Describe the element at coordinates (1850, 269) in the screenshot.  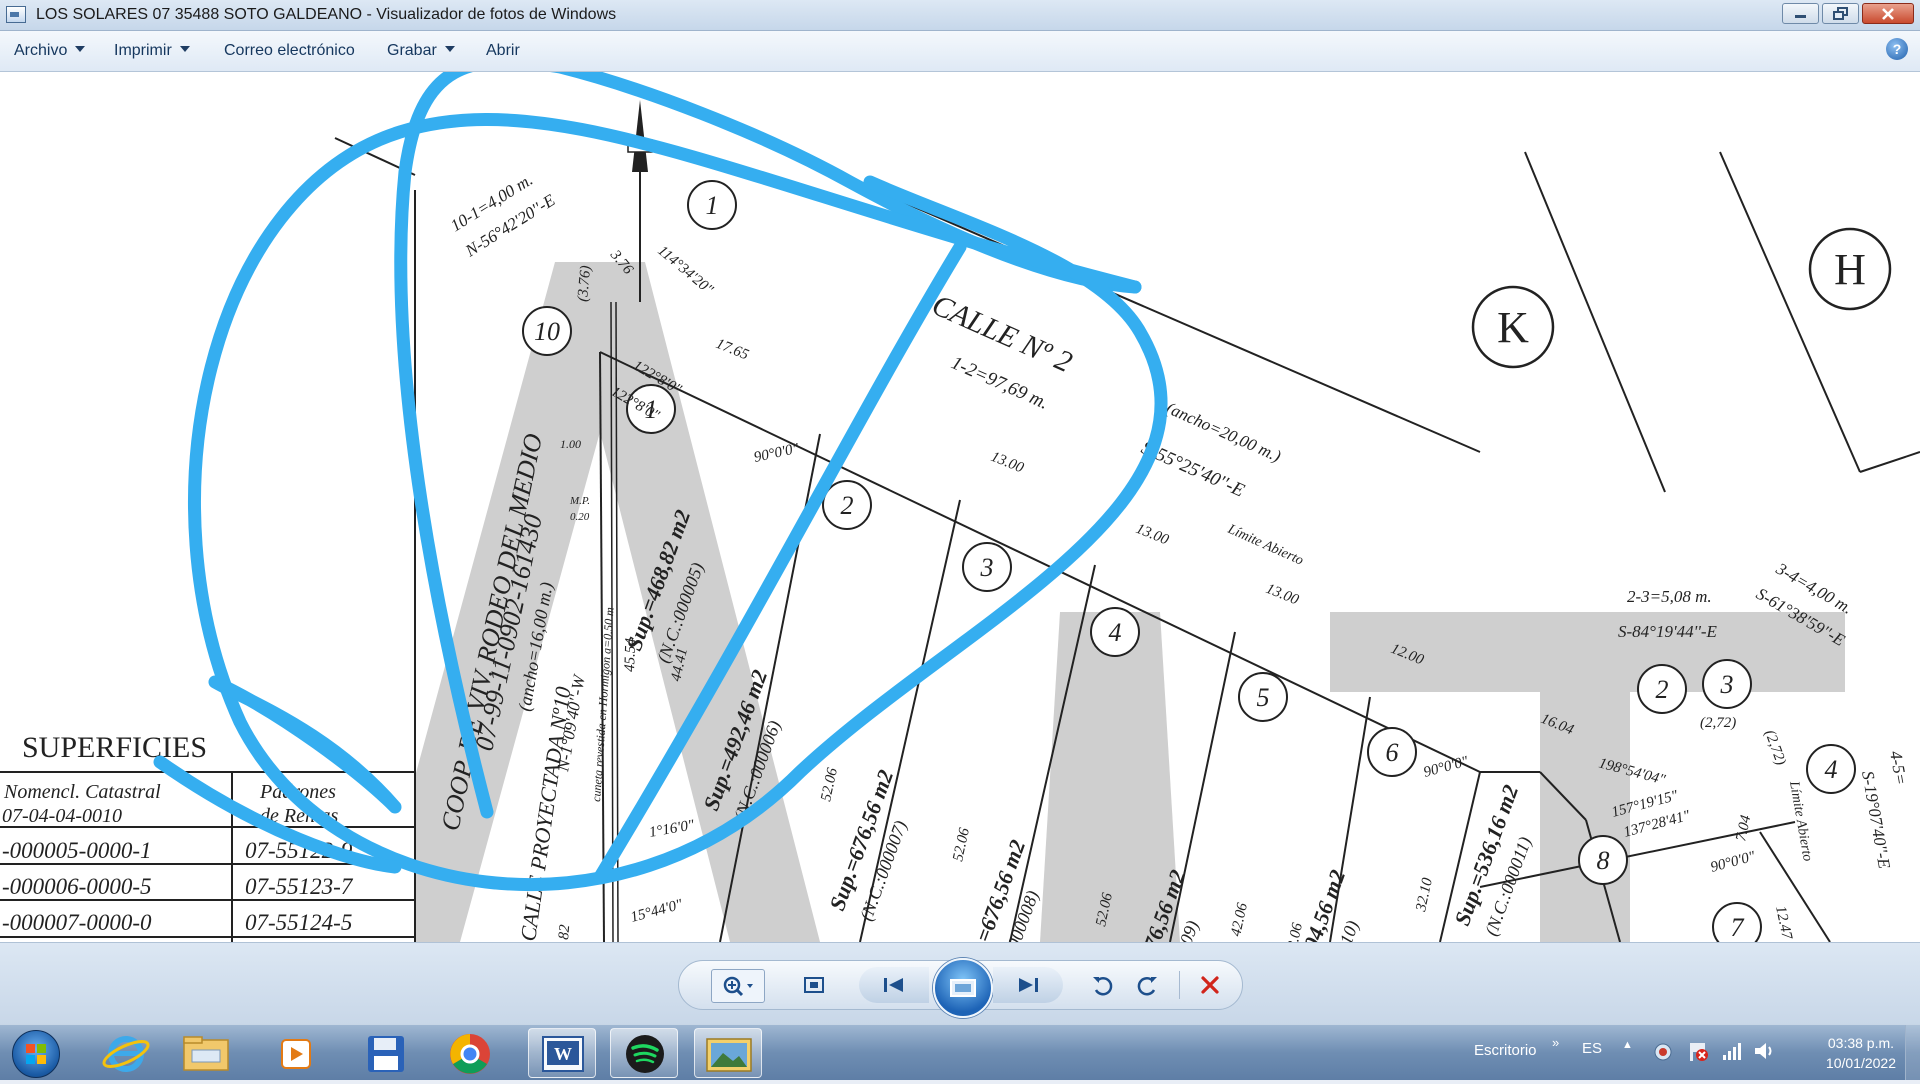
I see `block-letter-h: H` at that location.